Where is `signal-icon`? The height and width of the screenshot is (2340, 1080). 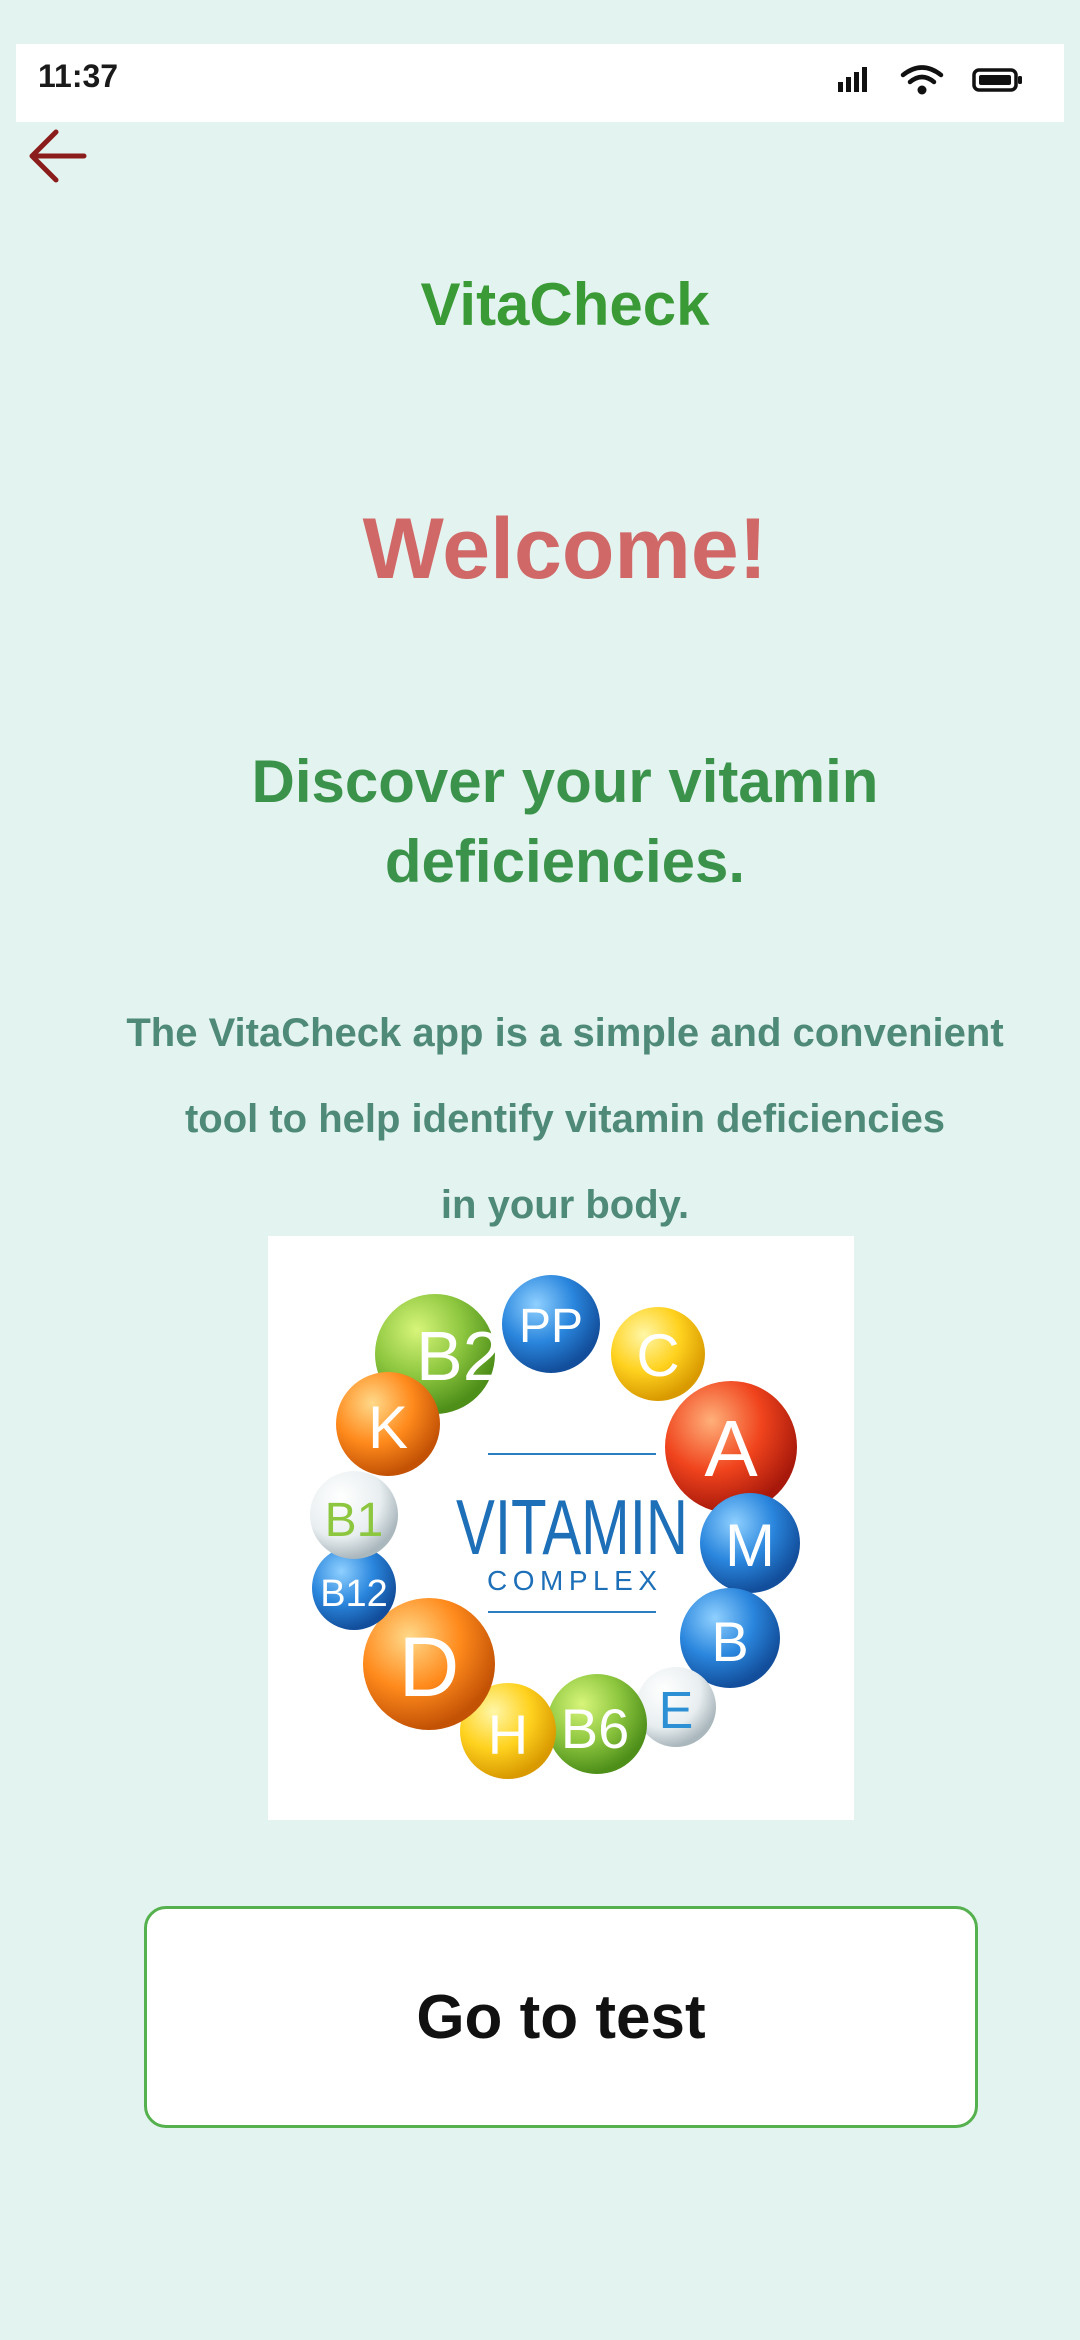
signal-icon is located at coordinates (852, 79).